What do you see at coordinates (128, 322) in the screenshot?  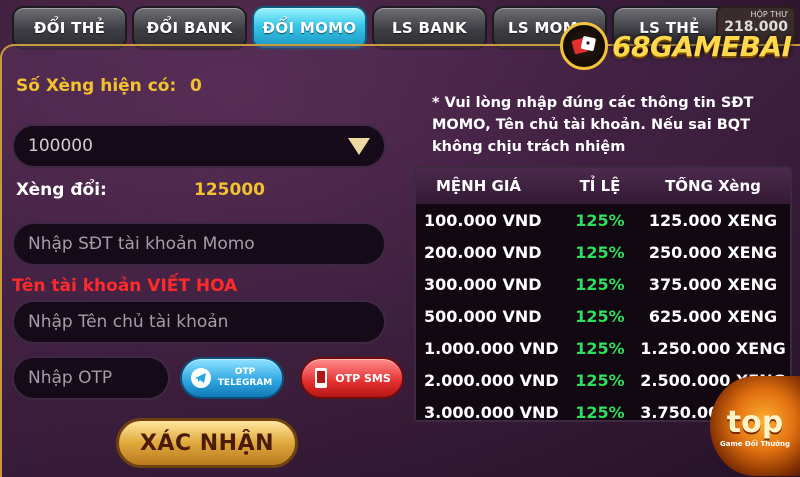 I see `account-name-placeholder: Nhập Tên chủ tài khoản` at bounding box center [128, 322].